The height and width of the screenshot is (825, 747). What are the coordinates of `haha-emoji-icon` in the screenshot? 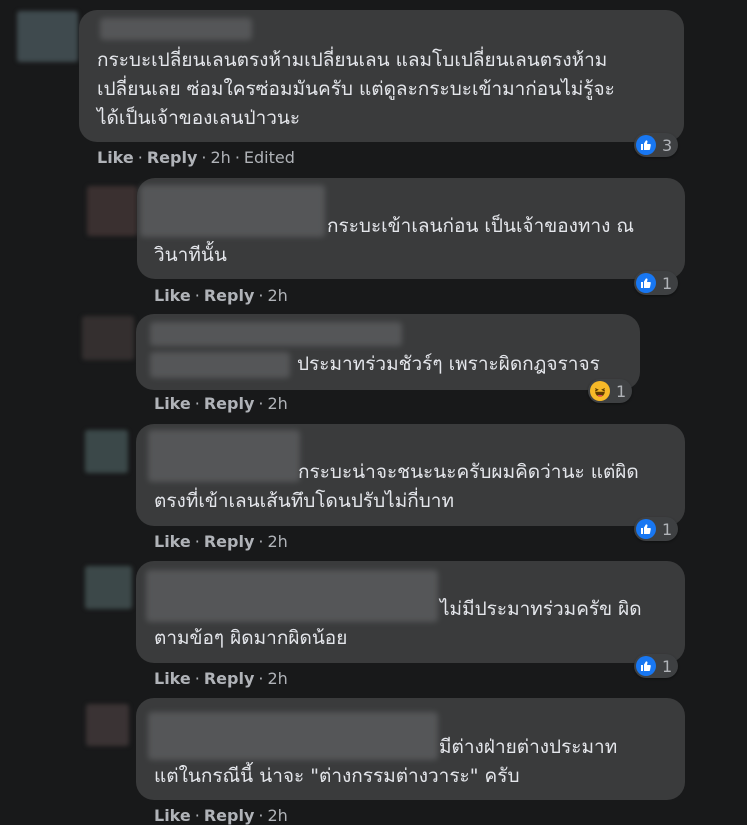 It's located at (600, 391).